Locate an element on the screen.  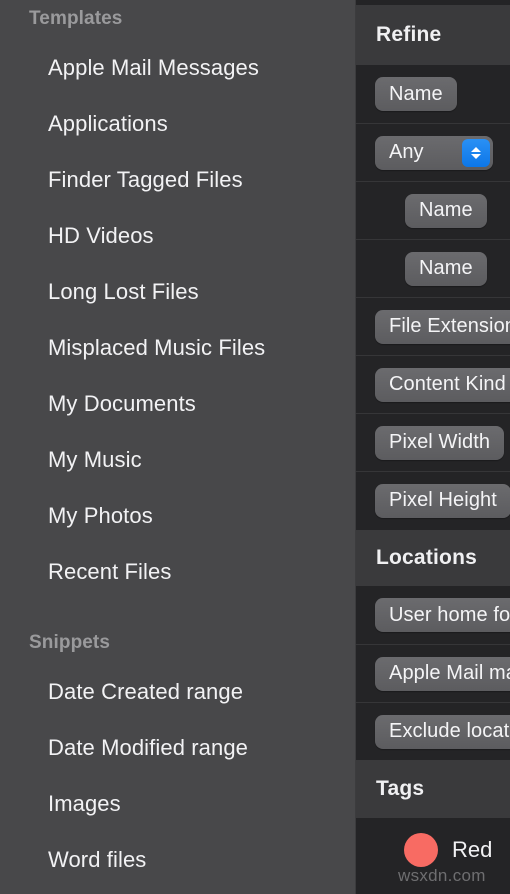
location-row-user-home: User home folder is located at coordinates (433, 615).